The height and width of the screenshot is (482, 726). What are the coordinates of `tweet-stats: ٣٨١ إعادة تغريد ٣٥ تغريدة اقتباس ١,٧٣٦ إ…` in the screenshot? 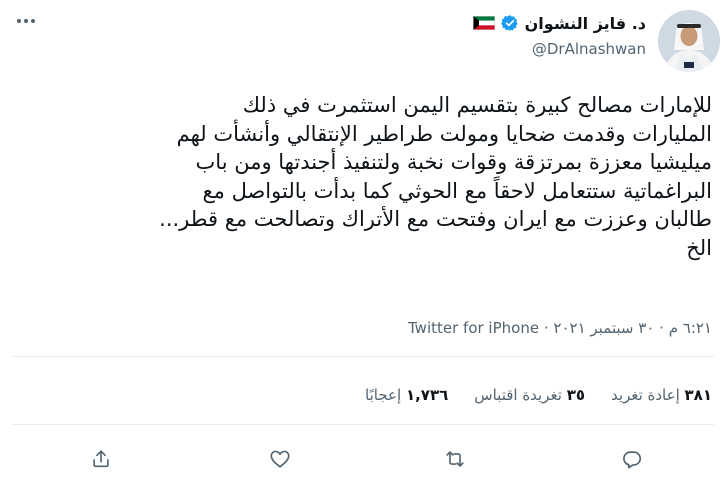 It's located at (538, 395).